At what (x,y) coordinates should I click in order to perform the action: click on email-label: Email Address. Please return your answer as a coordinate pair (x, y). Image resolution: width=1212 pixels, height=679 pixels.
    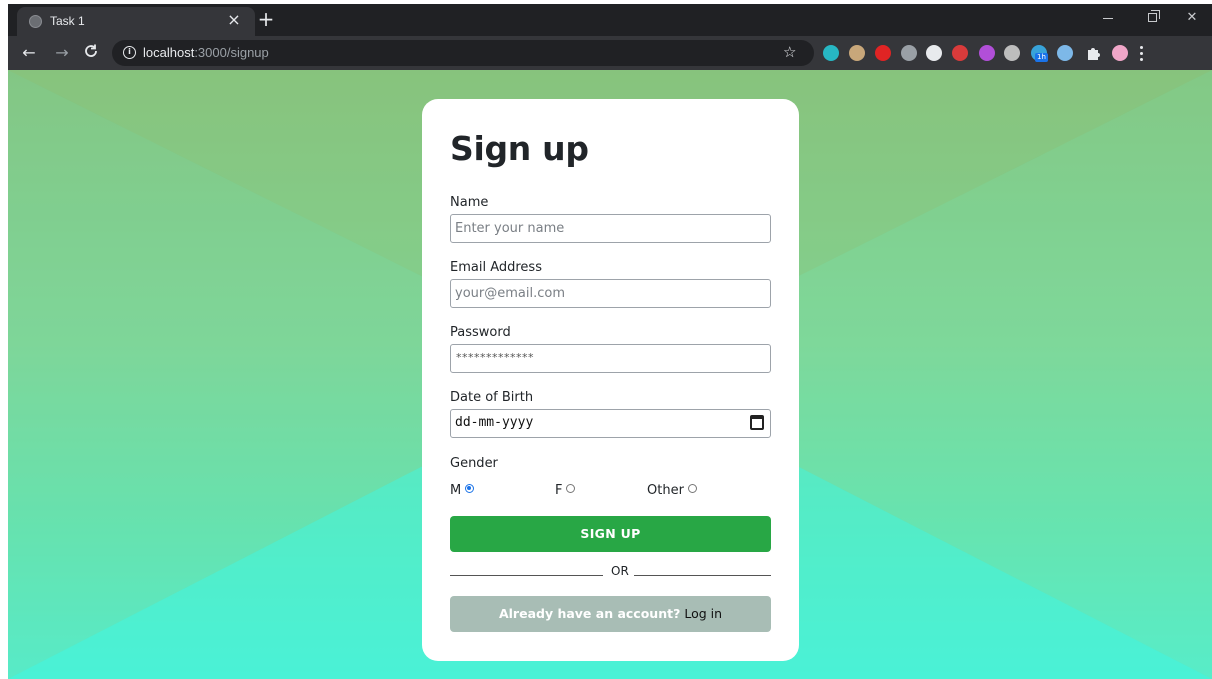
    Looking at the image, I should click on (496, 267).